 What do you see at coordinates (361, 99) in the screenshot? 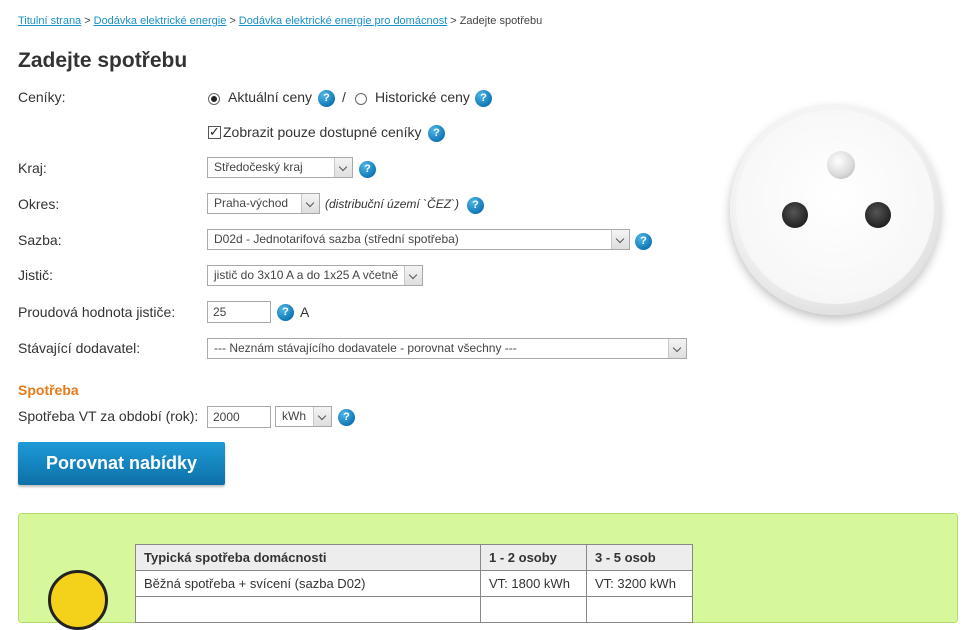
I see `radio-historic-prices` at bounding box center [361, 99].